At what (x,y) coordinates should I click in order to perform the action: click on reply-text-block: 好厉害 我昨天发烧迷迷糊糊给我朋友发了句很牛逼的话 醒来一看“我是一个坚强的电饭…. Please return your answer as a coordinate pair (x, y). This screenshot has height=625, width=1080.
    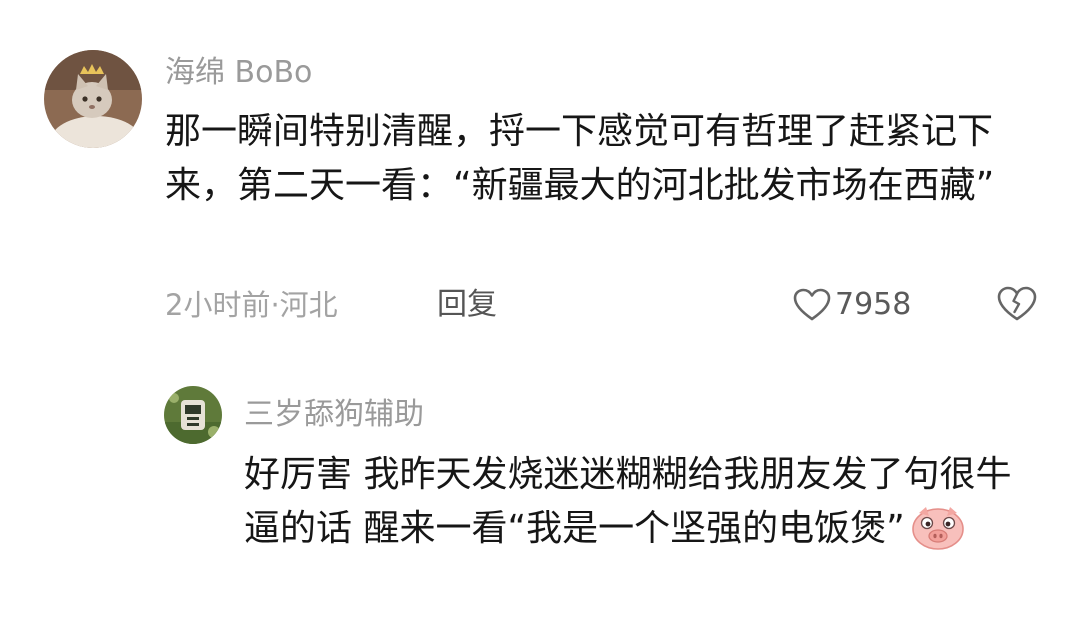
    Looking at the image, I should click on (639, 502).